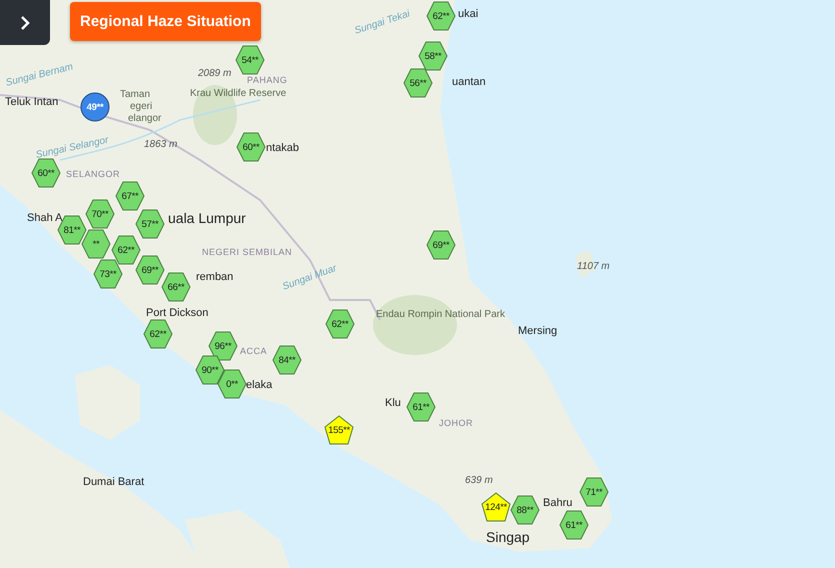 This screenshot has height=568, width=835. What do you see at coordinates (108, 274) in the screenshot?
I see `air-quality-marker: 73**` at bounding box center [108, 274].